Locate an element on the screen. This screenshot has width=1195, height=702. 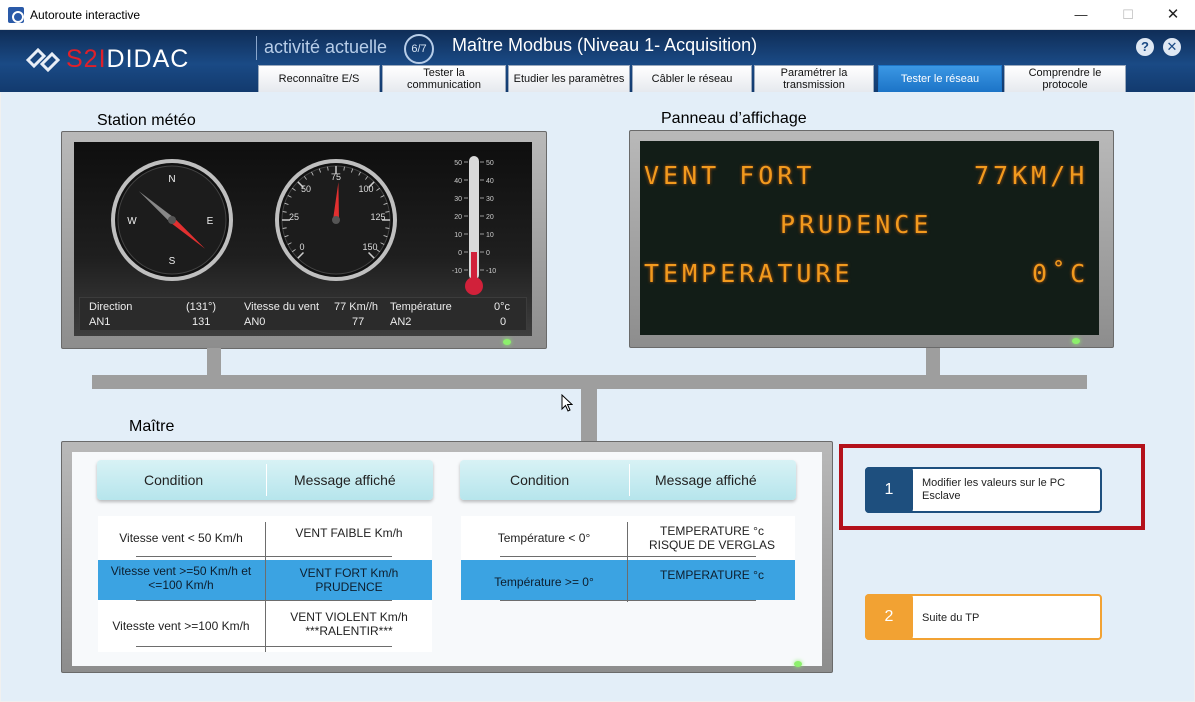
temp-row-2-condition: Température >= 0° is located at coordinates (544, 582).